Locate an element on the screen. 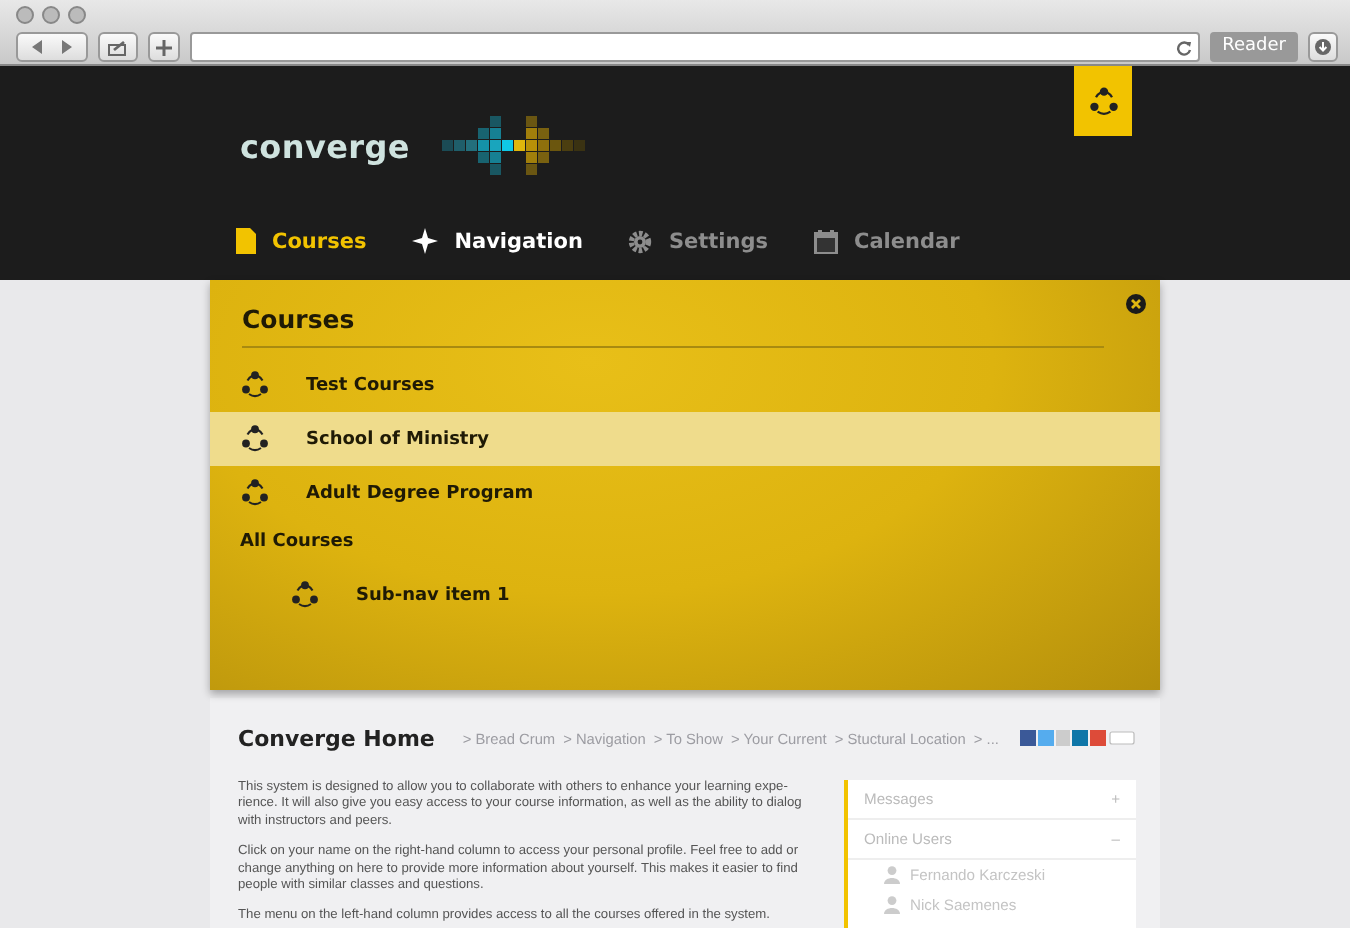 This screenshot has height=928, width=1350. course-item: School of Ministry is located at coordinates (685, 439).